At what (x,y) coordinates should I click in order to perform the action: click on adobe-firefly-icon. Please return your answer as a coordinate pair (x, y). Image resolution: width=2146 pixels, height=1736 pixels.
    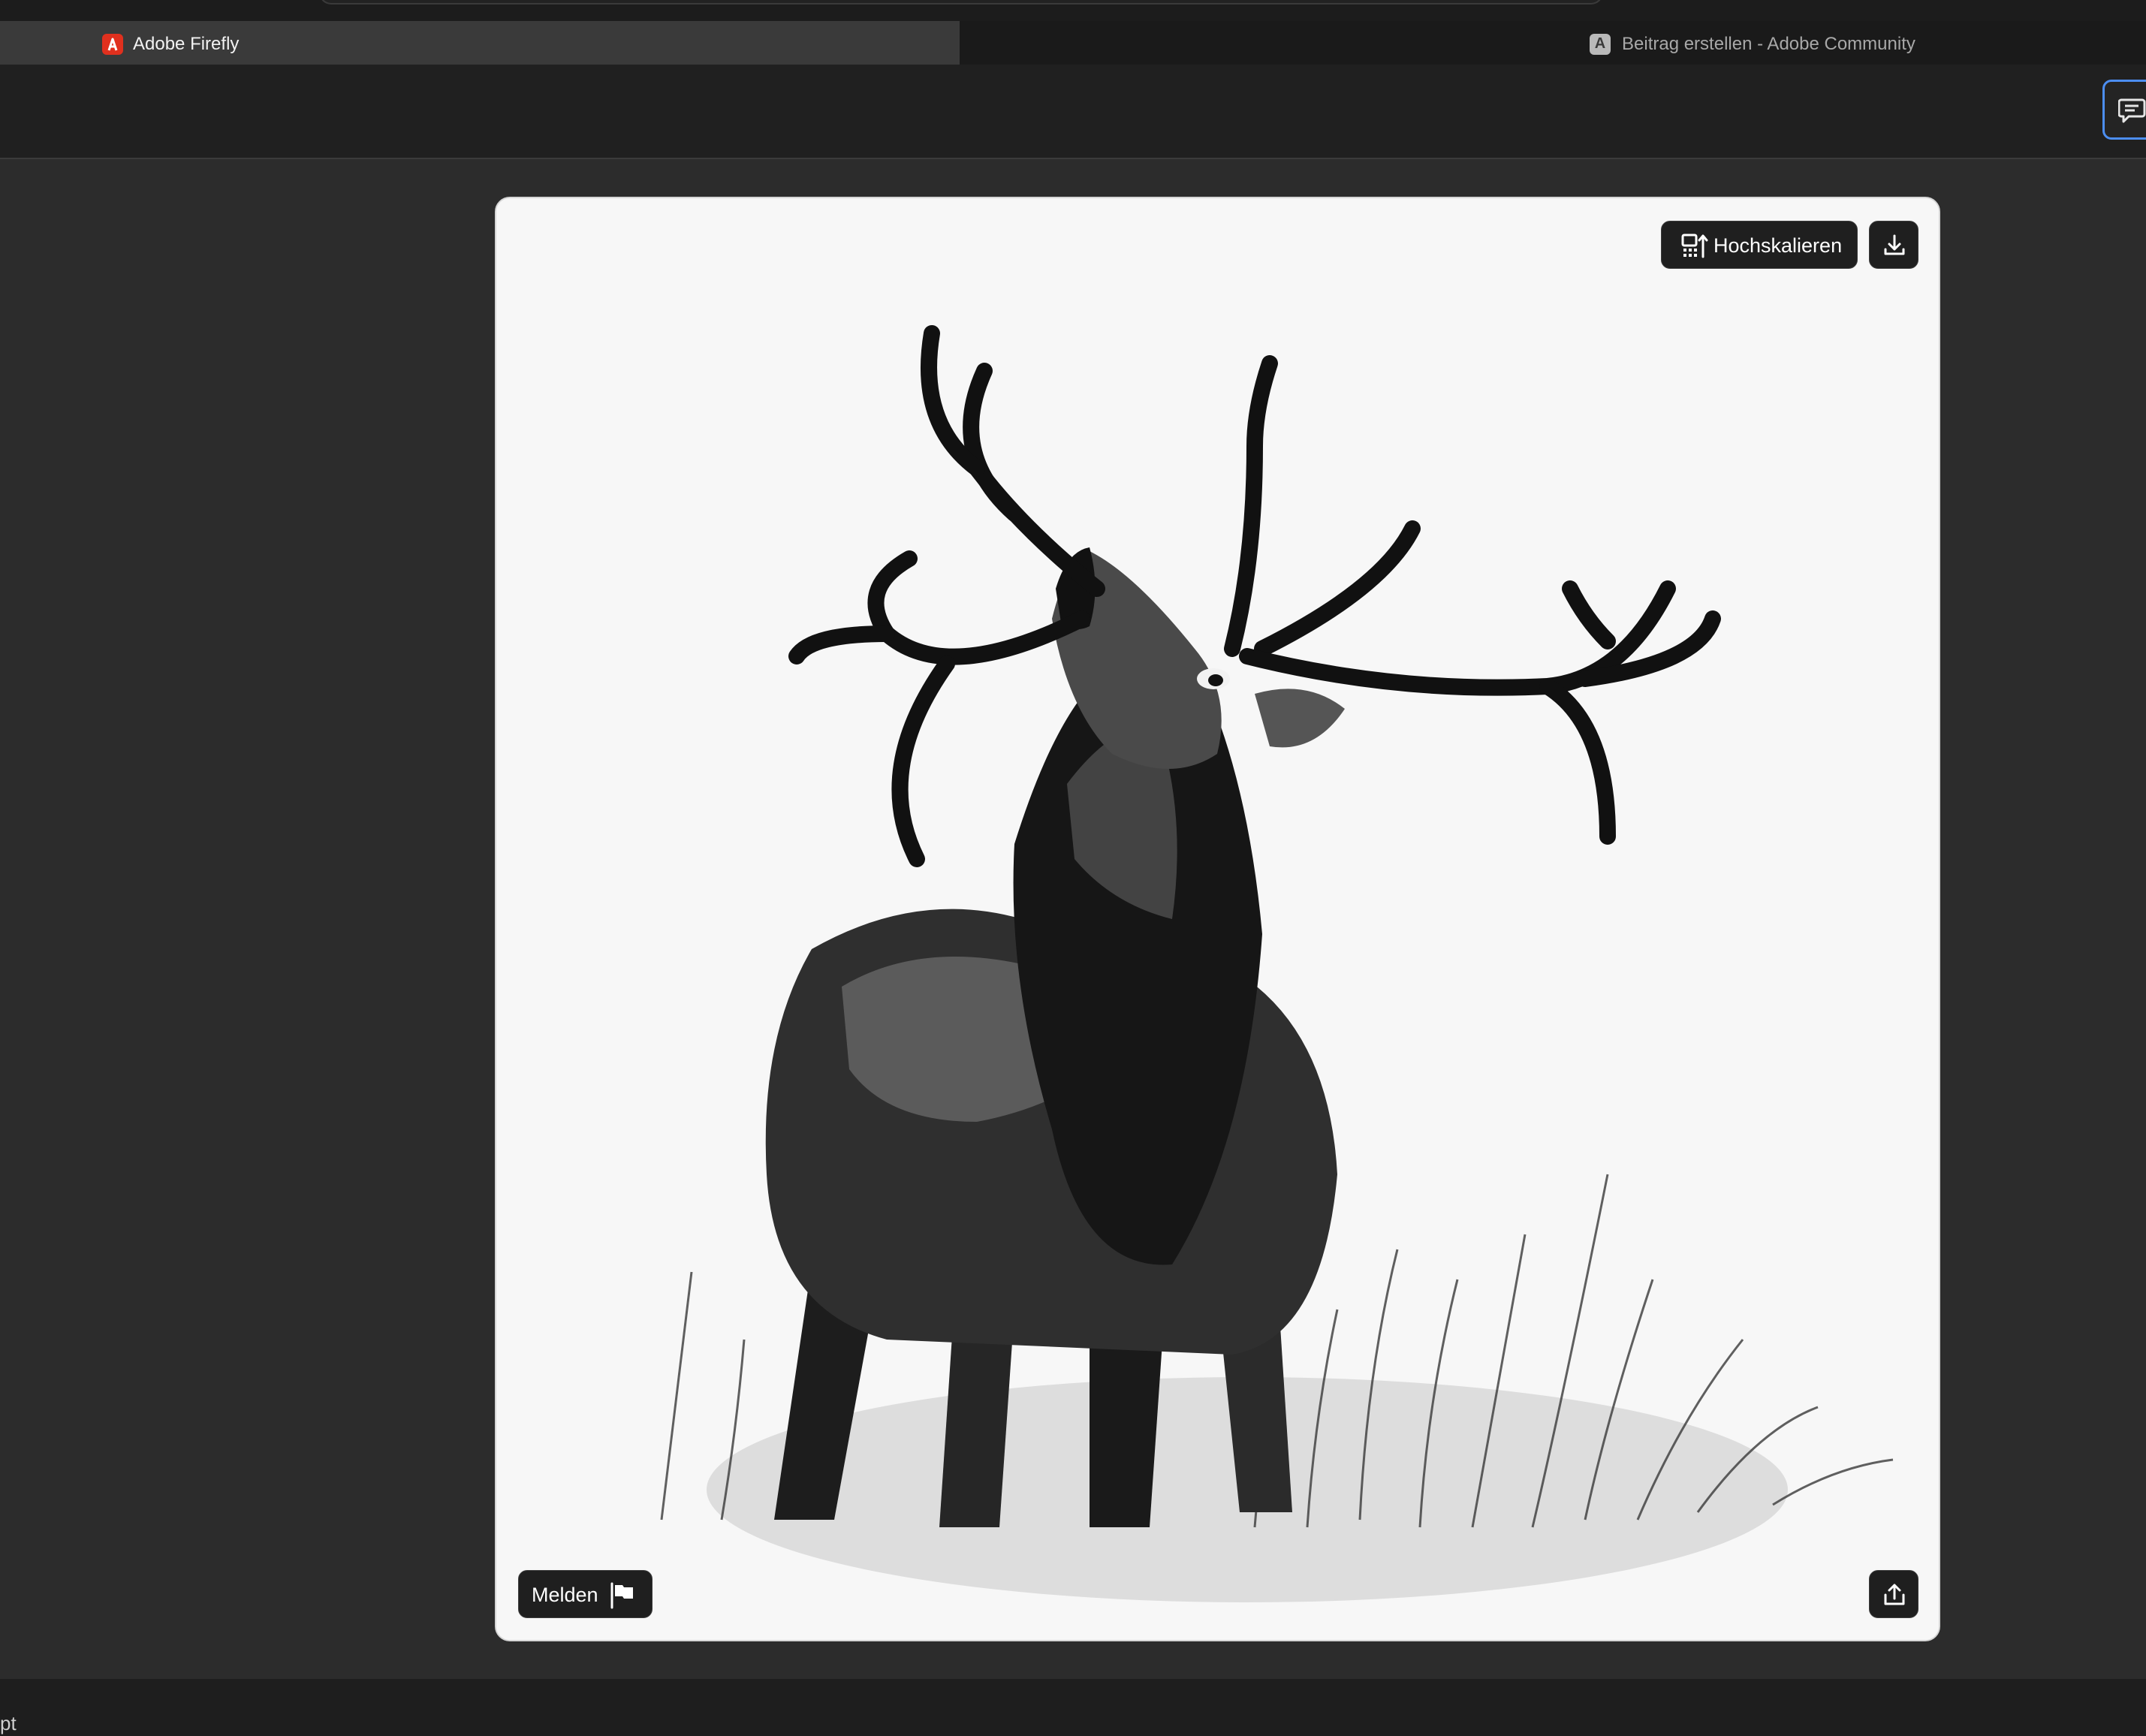
    Looking at the image, I should click on (112, 44).